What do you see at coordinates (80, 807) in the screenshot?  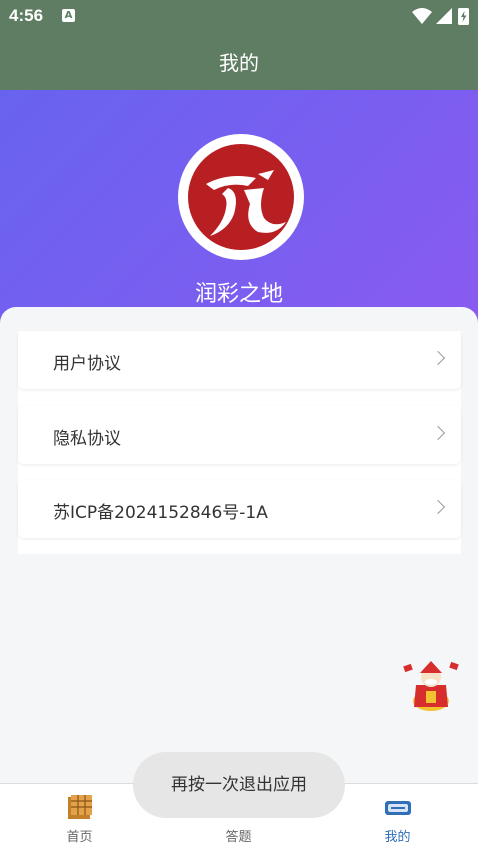 I see `home-icon` at bounding box center [80, 807].